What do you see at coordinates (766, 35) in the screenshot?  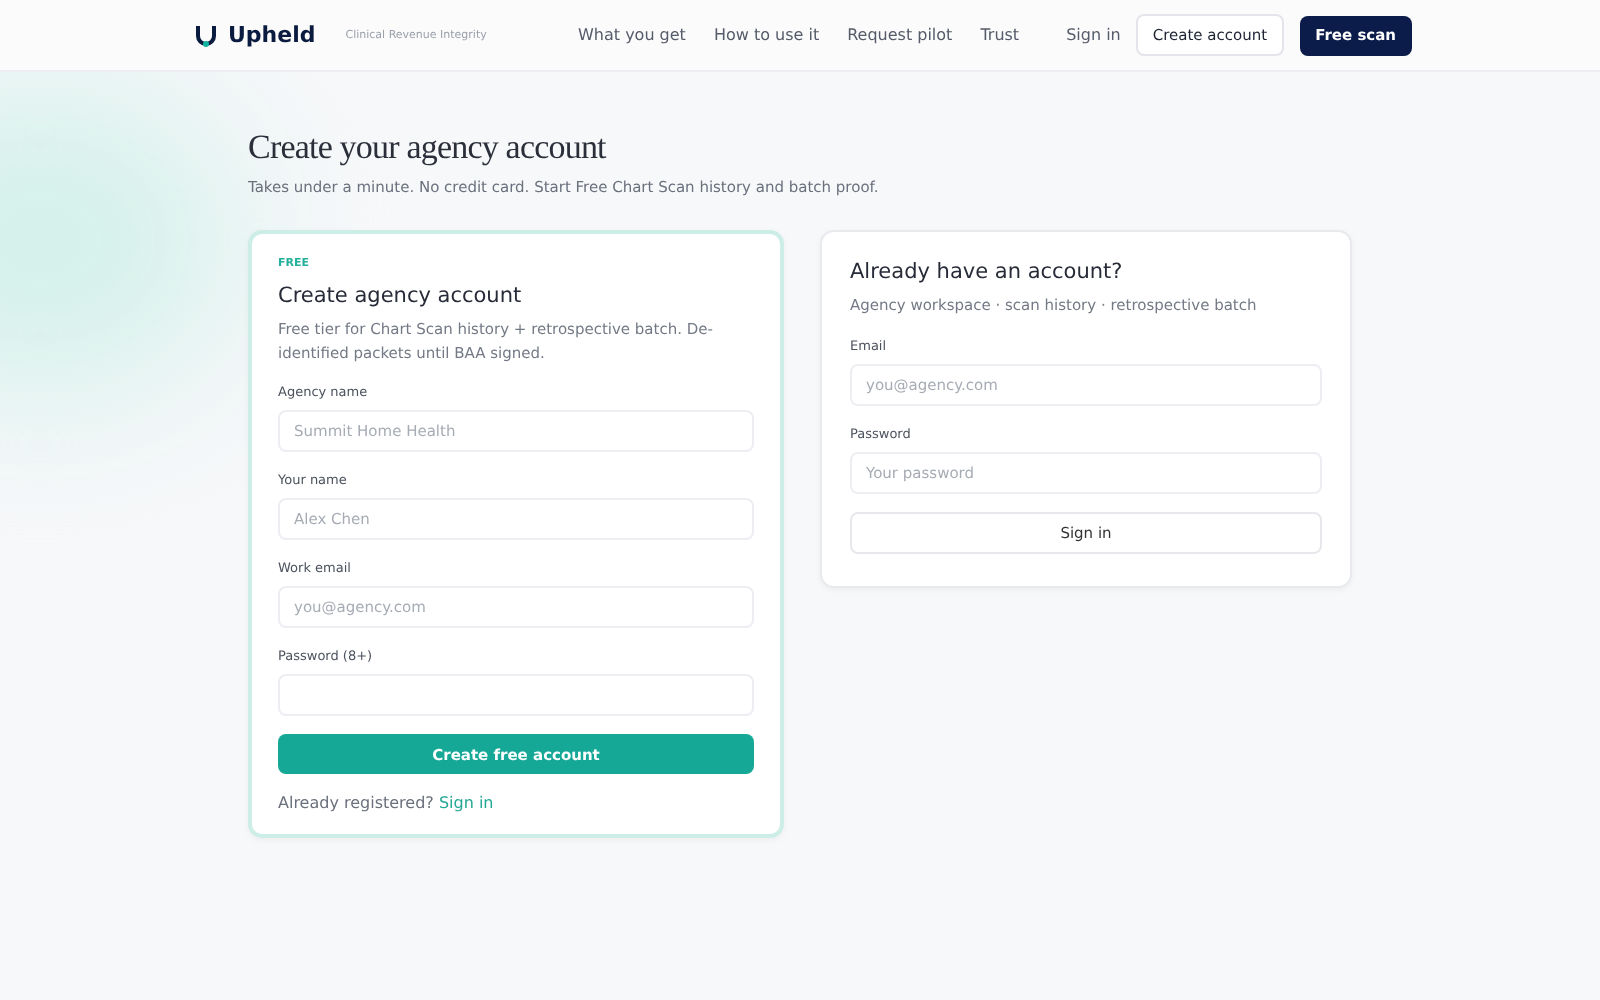 I see `nav-link: How to use it` at bounding box center [766, 35].